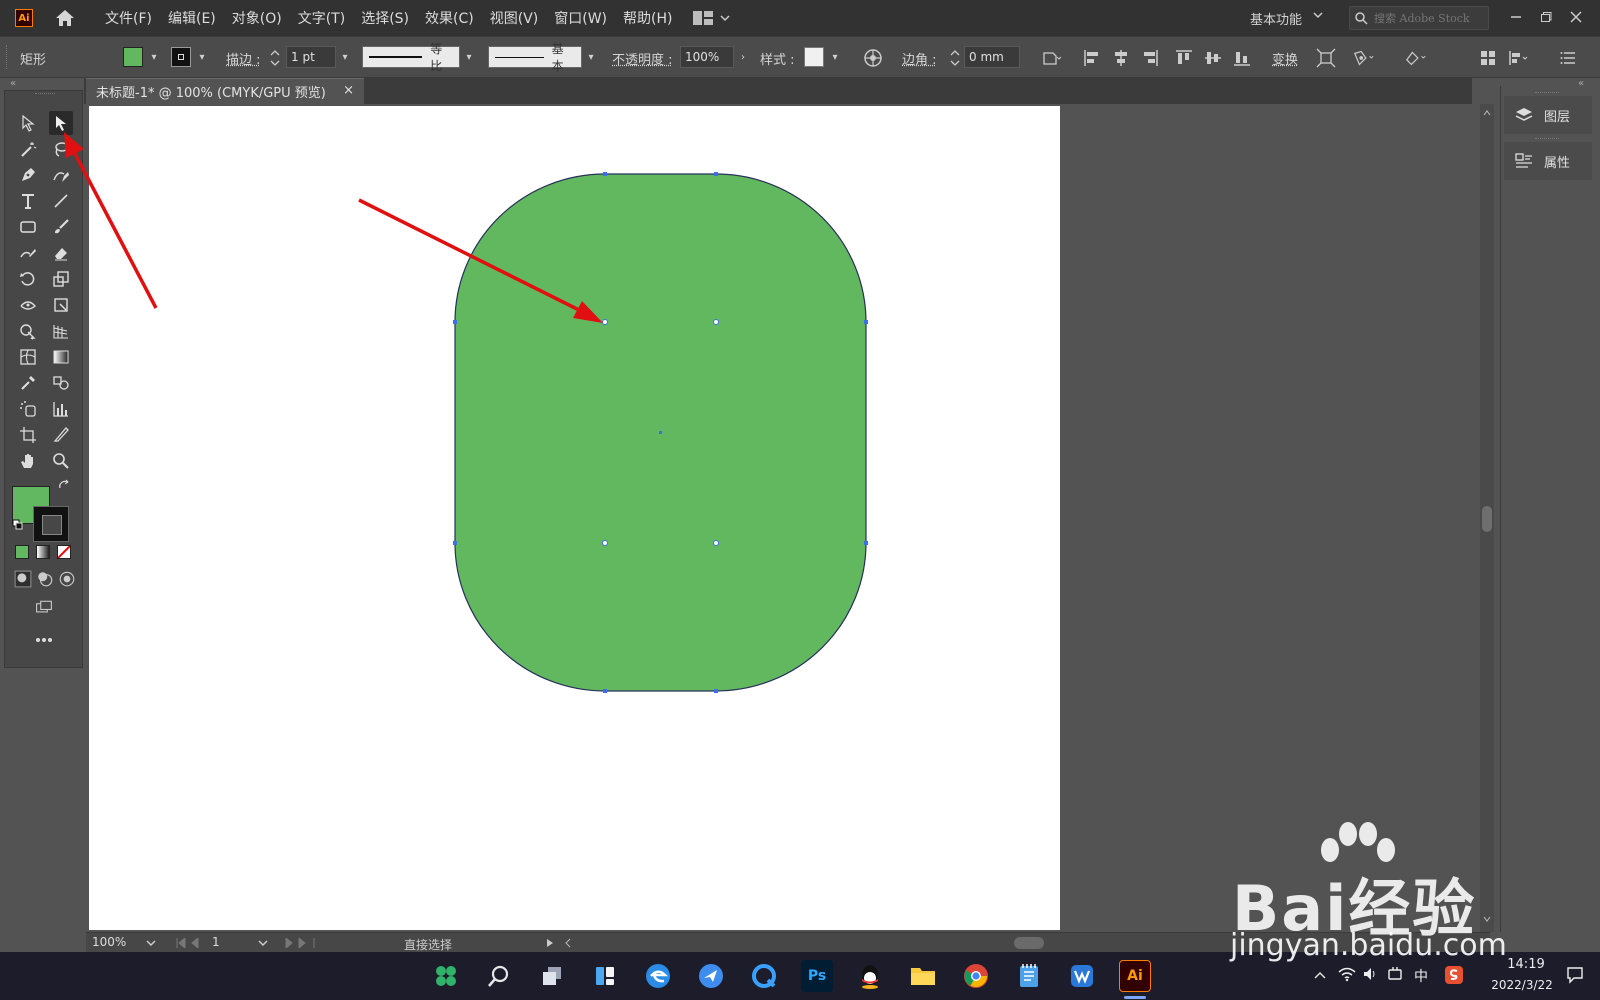  Describe the element at coordinates (28, 409) in the screenshot. I see `symbol-sprayer-tool` at that location.